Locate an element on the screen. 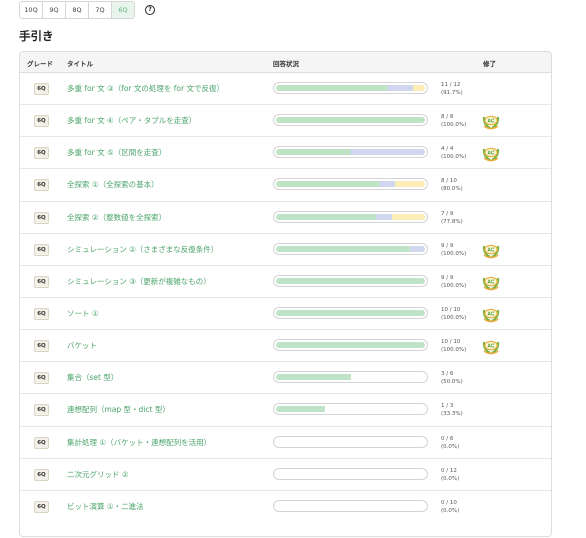 The width and height of the screenshot is (586, 538). score-count: 10 / 10 is located at coordinates (451, 309).